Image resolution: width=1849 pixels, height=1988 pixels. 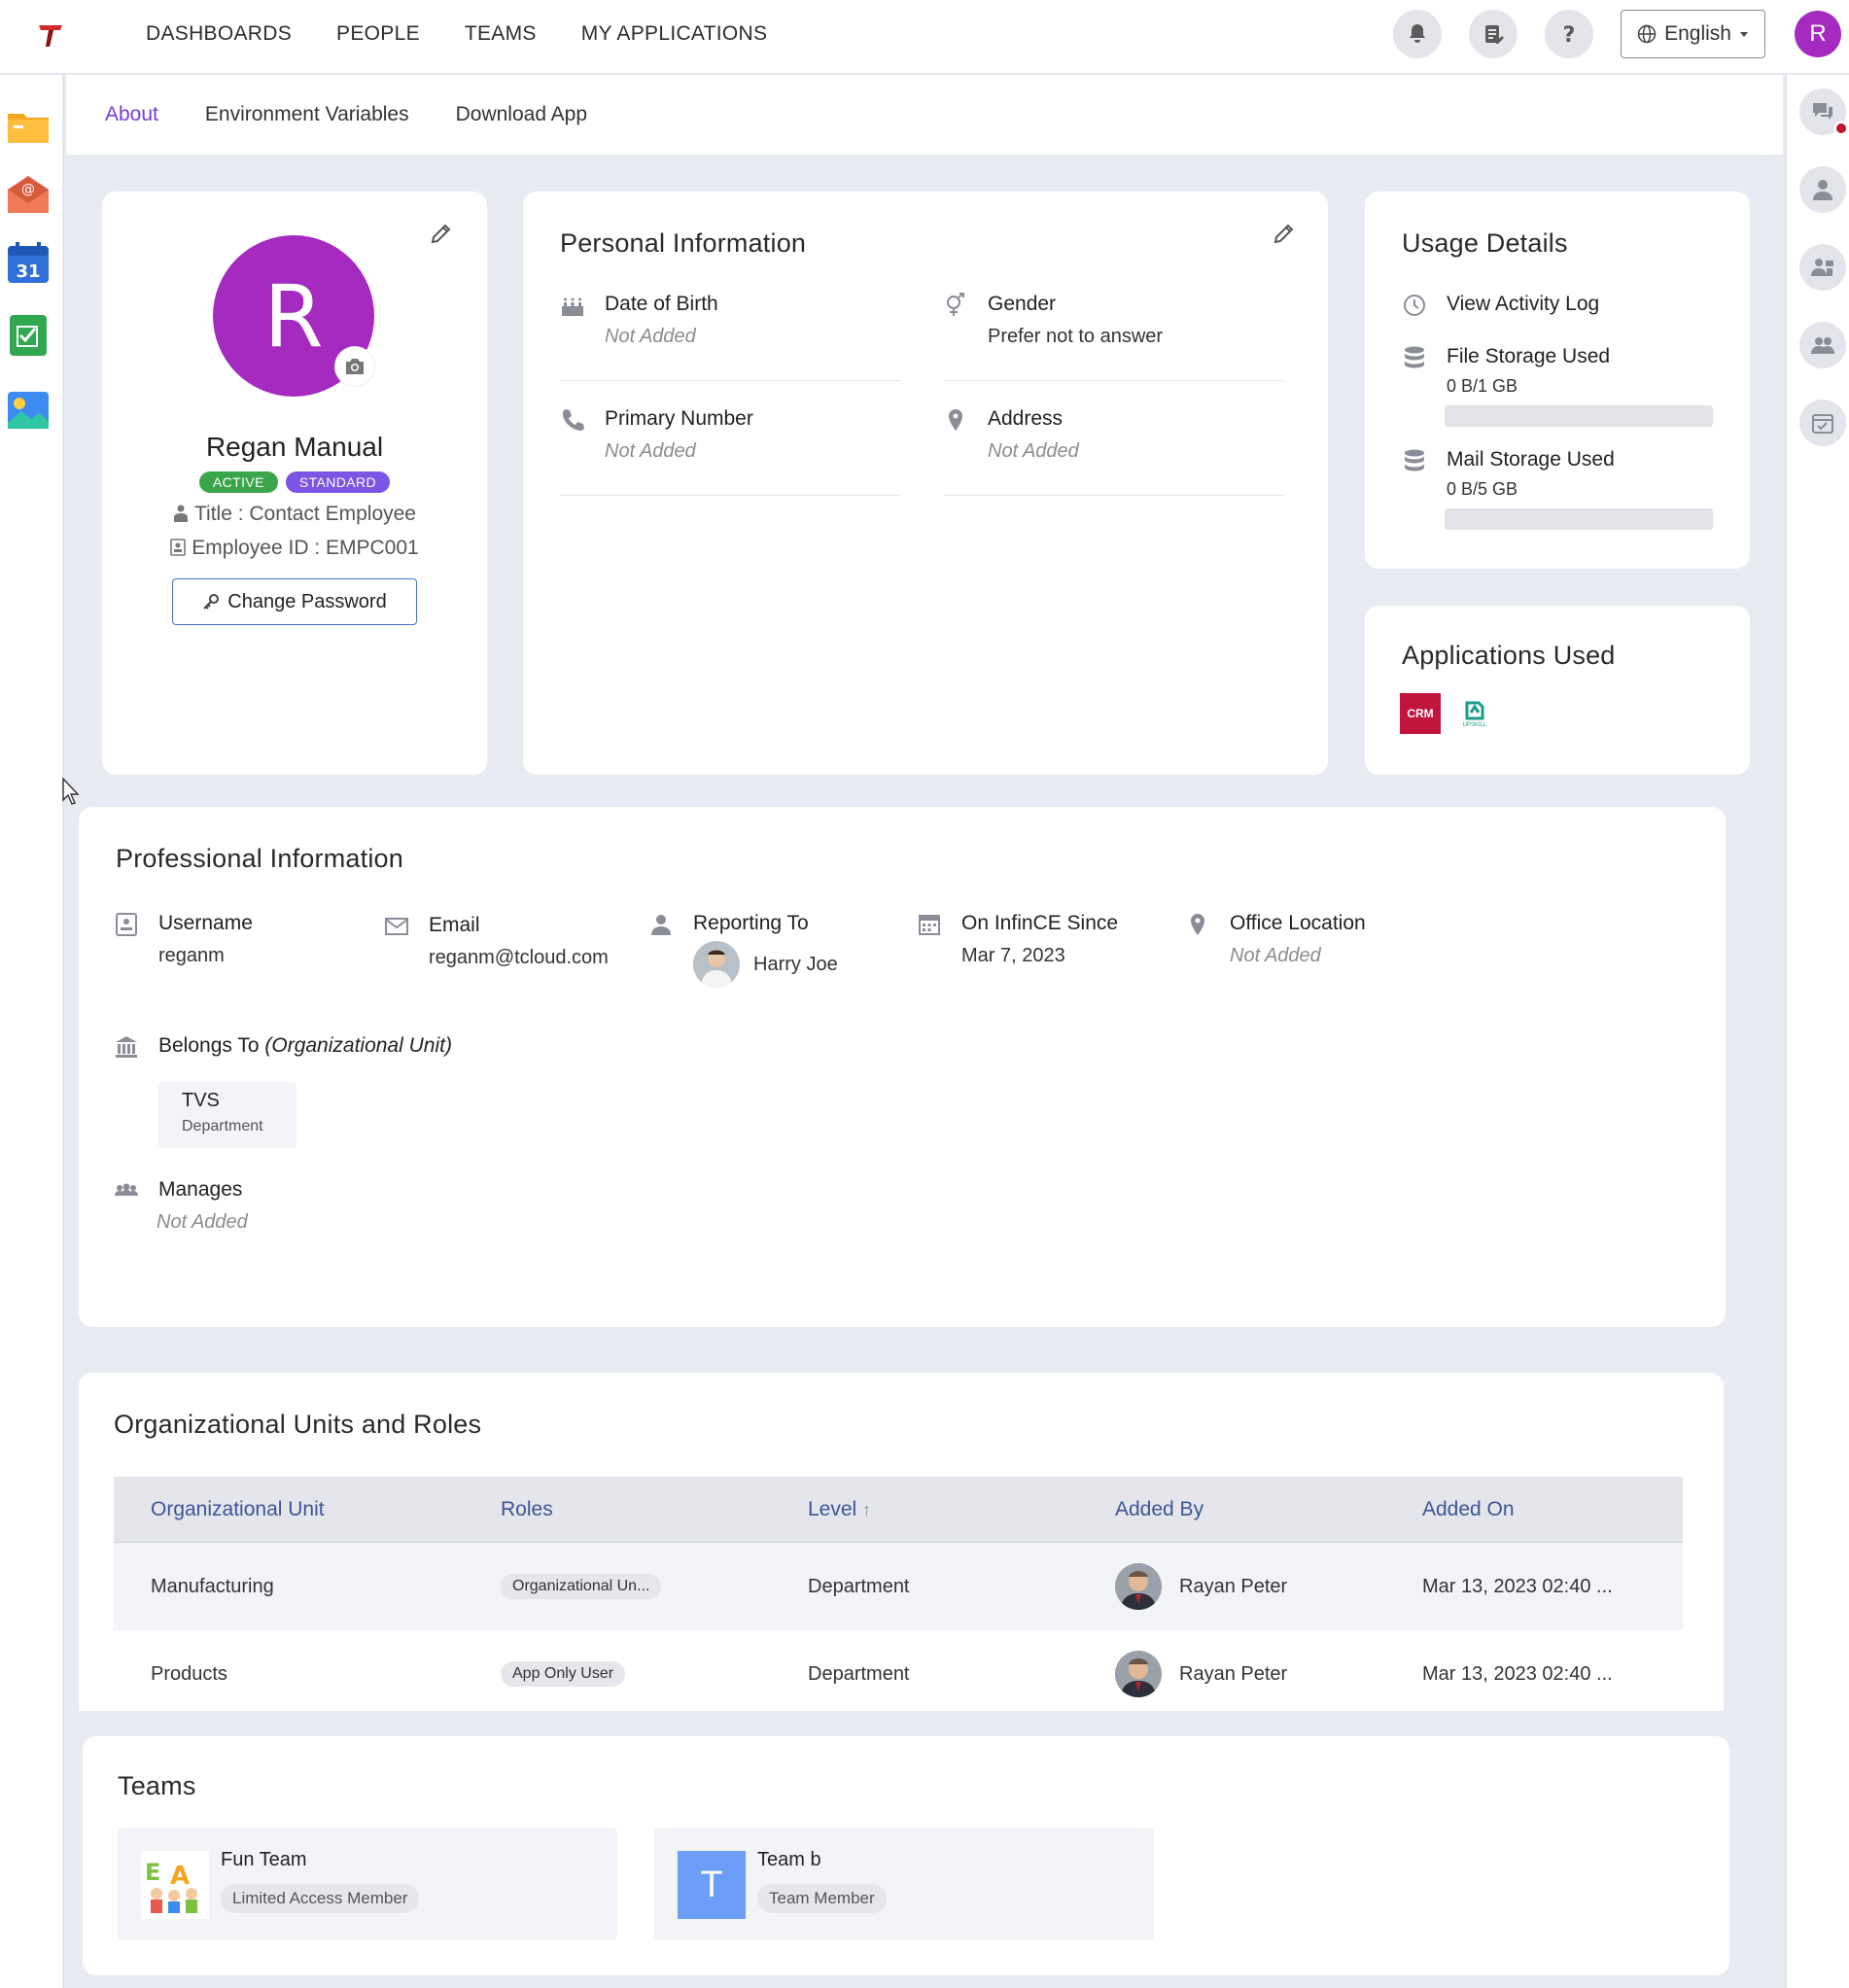 I want to click on contacts-button, so click(x=1822, y=268).